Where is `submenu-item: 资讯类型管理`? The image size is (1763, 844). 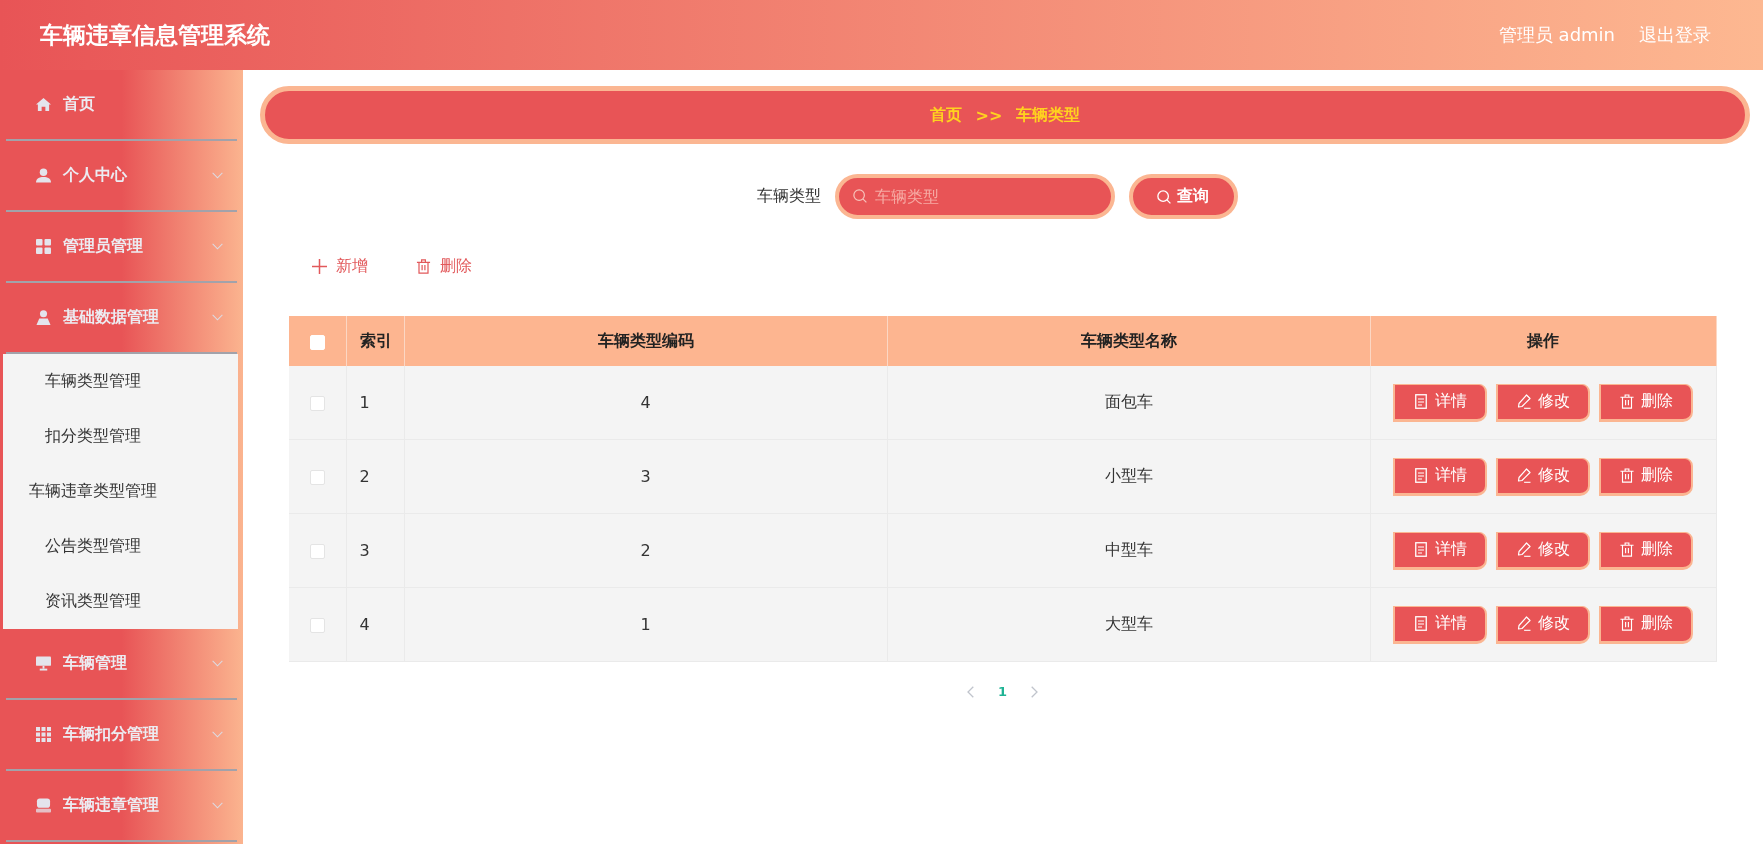
submenu-item: 资讯类型管理 is located at coordinates (120, 601).